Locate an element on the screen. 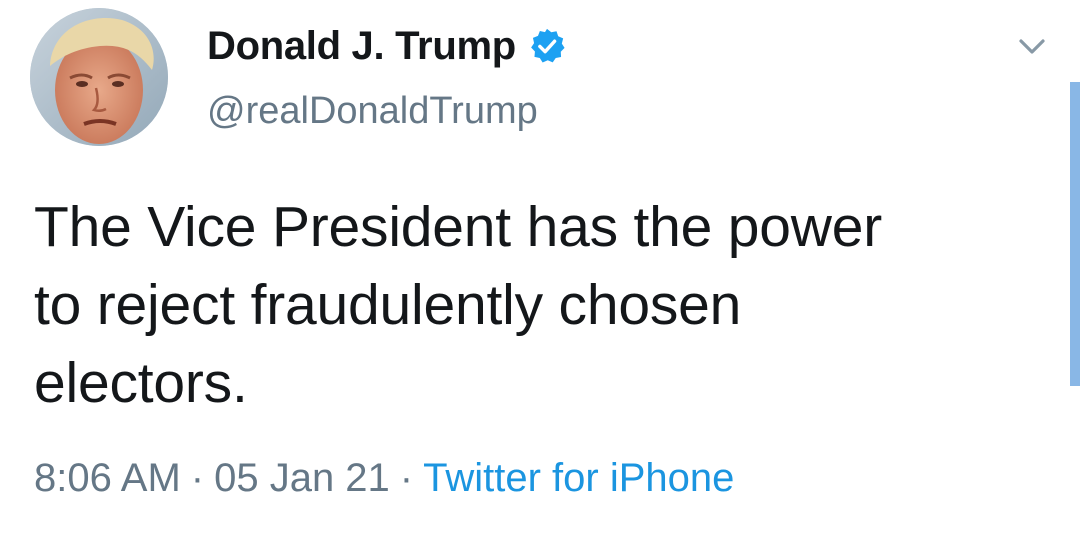 The height and width of the screenshot is (535, 1080). tweet-meta: 8:06 AM · 05 Jan 21 · Twitter for iPhone is located at coordinates (384, 478).